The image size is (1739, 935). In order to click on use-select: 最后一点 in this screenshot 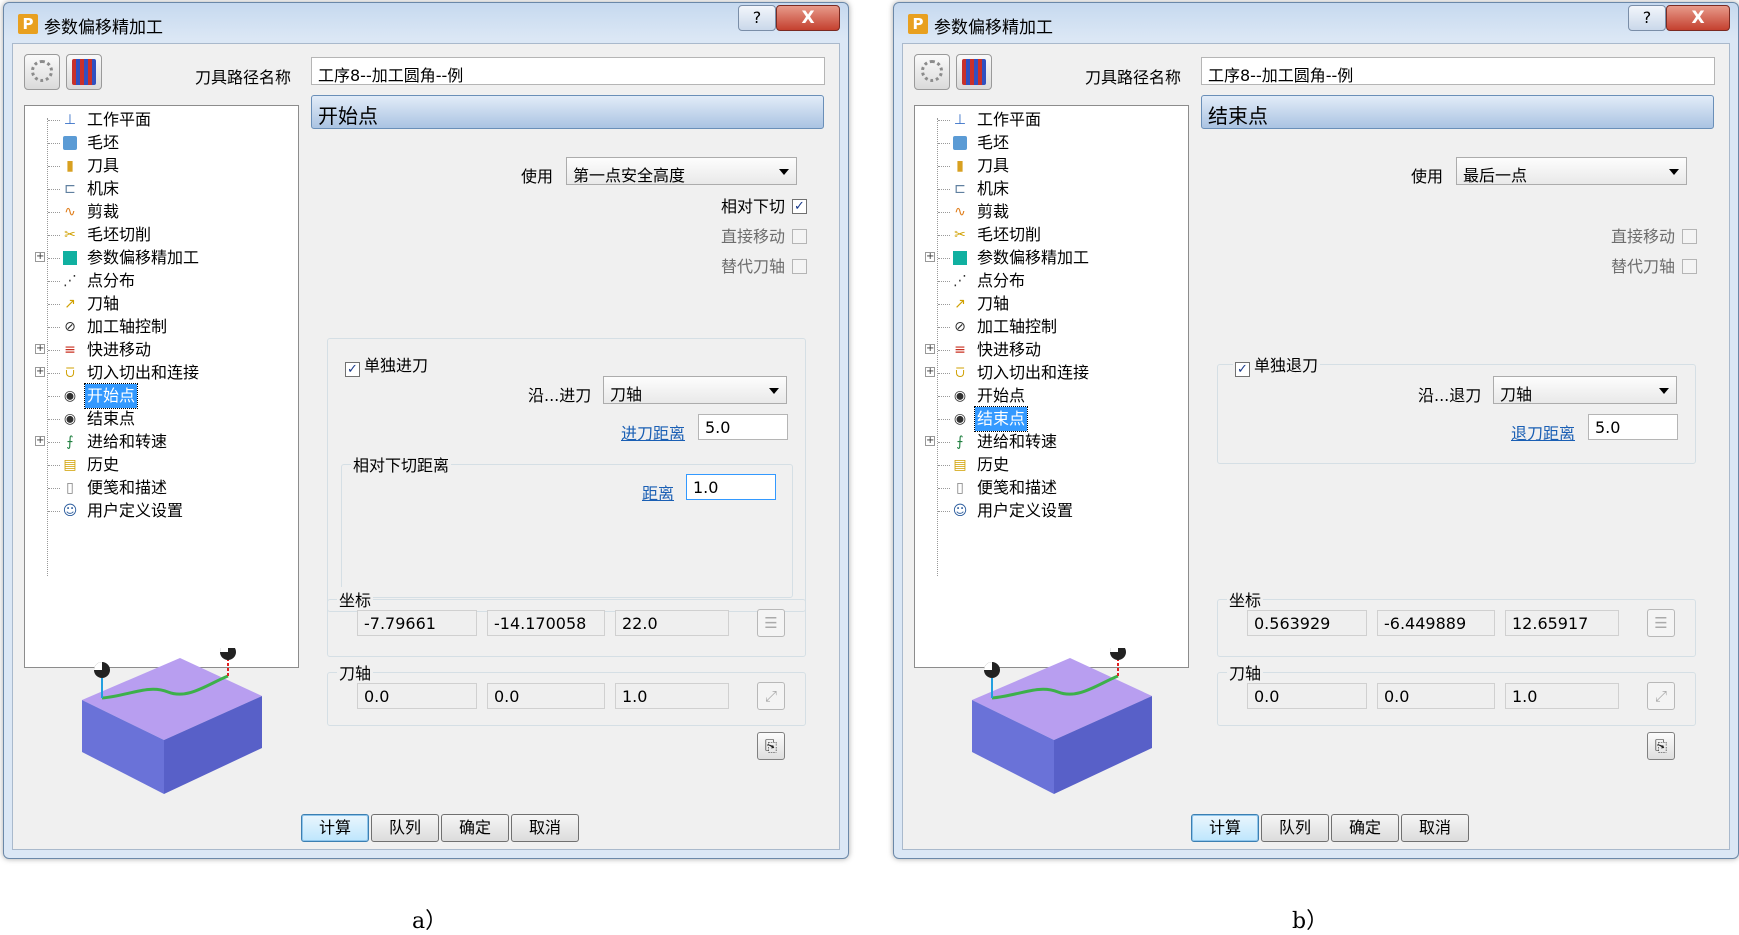, I will do `click(1571, 171)`.